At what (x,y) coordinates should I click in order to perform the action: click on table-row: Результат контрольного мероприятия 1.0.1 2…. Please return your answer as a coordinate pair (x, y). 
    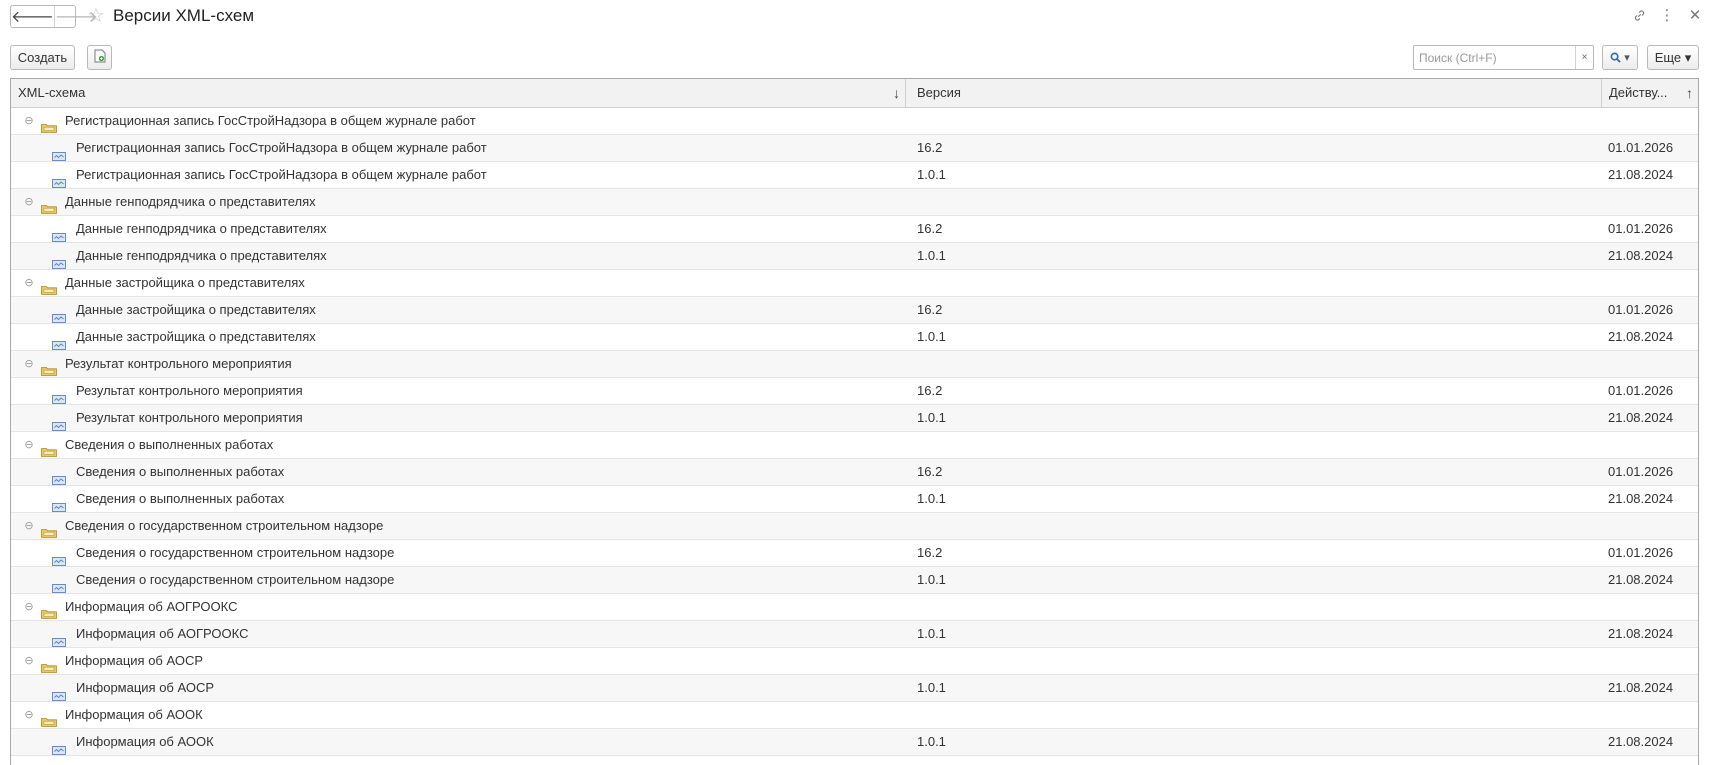
    Looking at the image, I should click on (854, 418).